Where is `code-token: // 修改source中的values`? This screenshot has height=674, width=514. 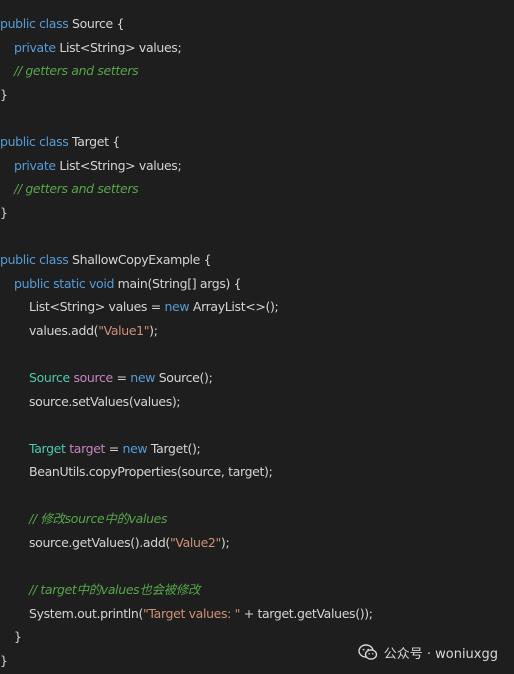 code-token: // 修改source中的values is located at coordinates (98, 519).